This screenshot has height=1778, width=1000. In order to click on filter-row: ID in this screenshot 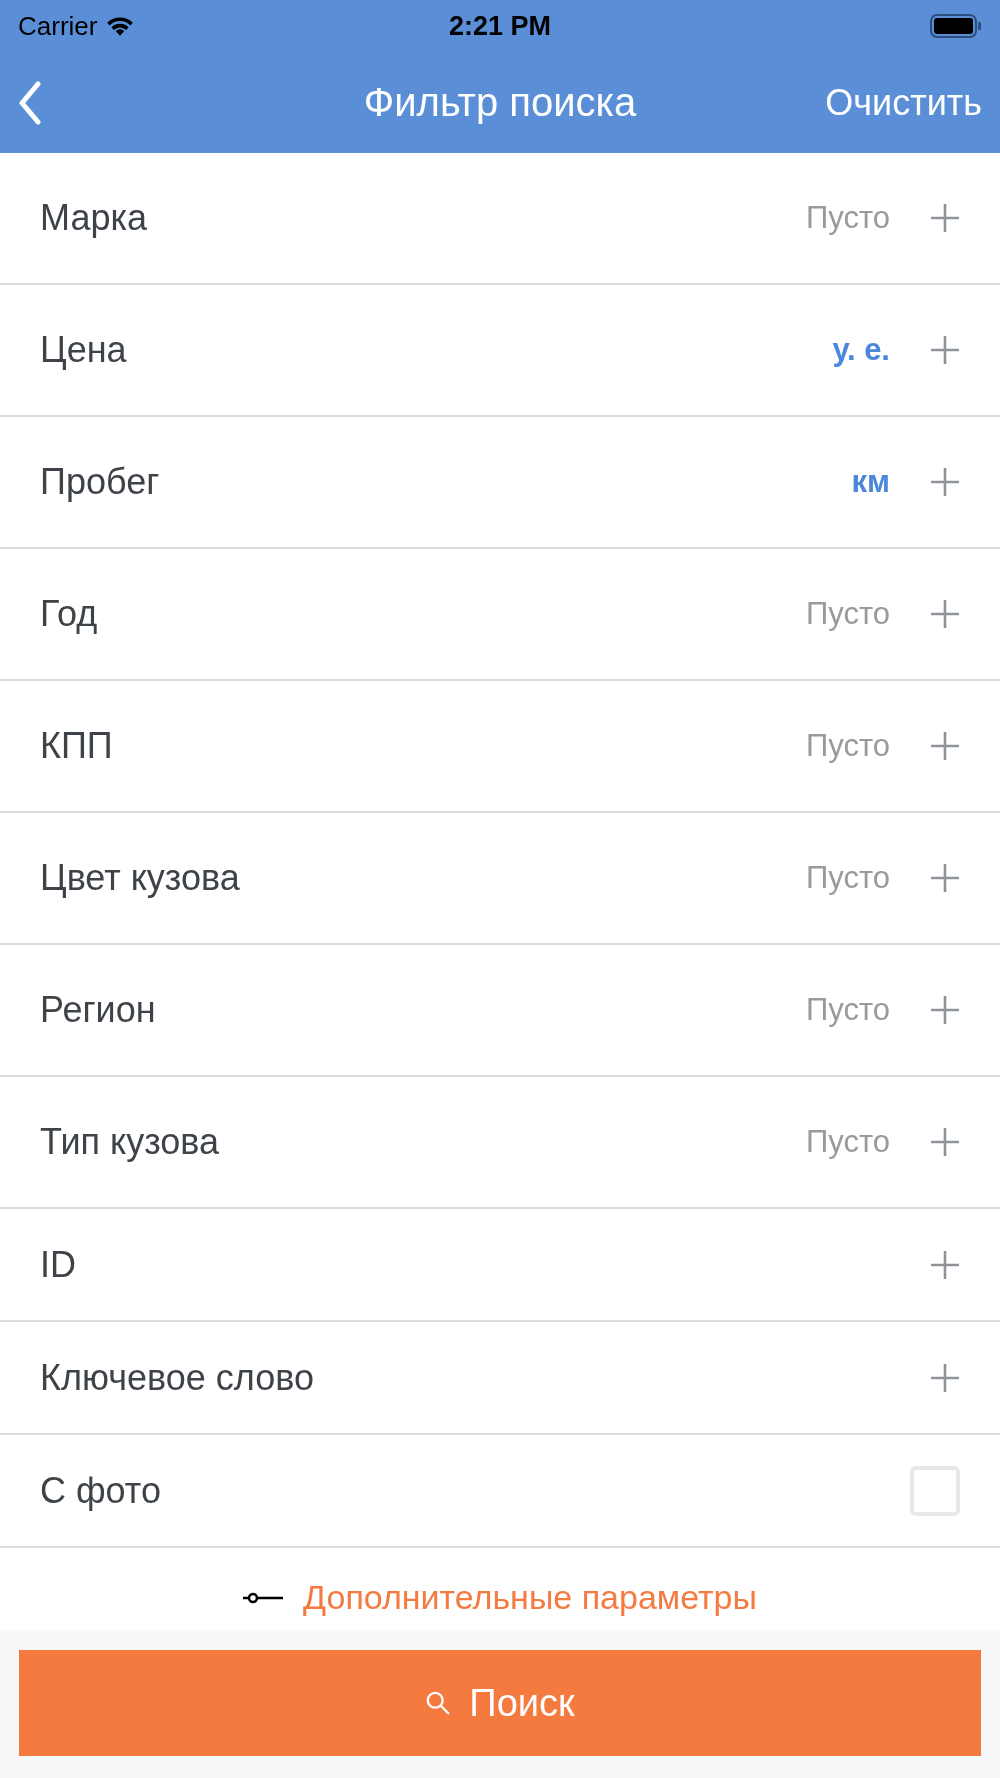, I will do `click(500, 1265)`.